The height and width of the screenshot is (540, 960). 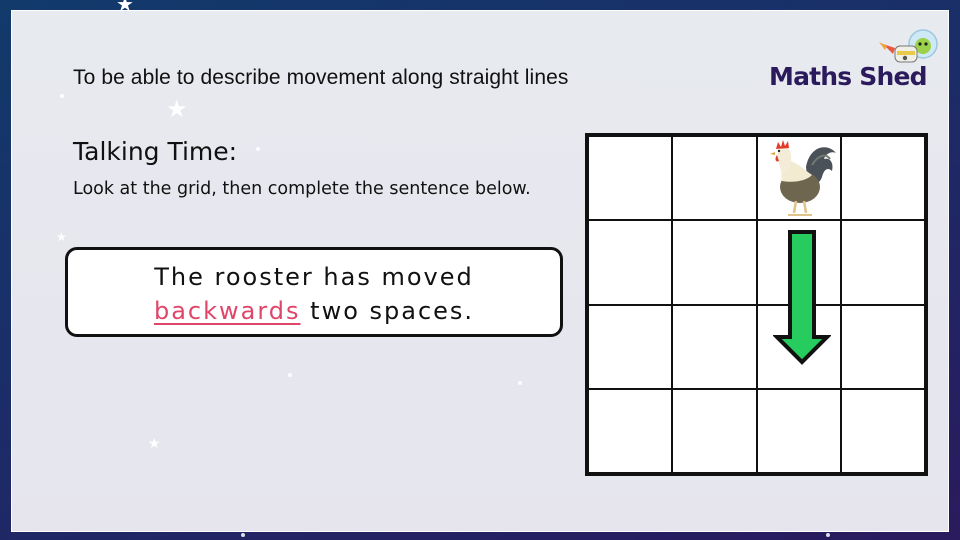 I want to click on talking-time-title: Talking Time:, so click(x=155, y=151).